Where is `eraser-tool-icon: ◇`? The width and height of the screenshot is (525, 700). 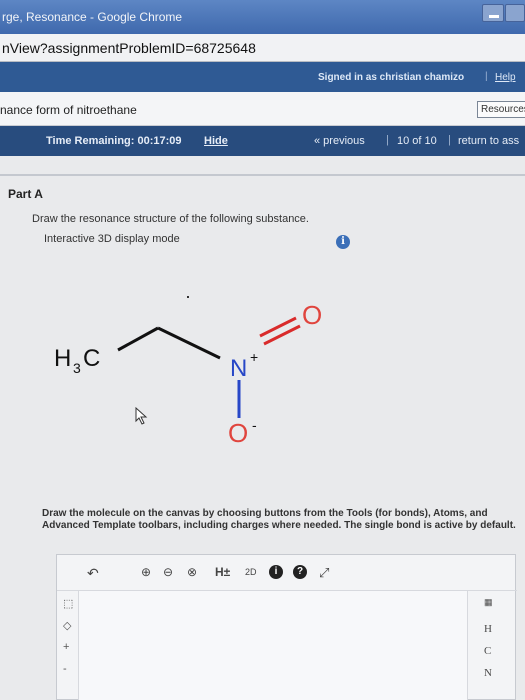
eraser-tool-icon: ◇ is located at coordinates (67, 625).